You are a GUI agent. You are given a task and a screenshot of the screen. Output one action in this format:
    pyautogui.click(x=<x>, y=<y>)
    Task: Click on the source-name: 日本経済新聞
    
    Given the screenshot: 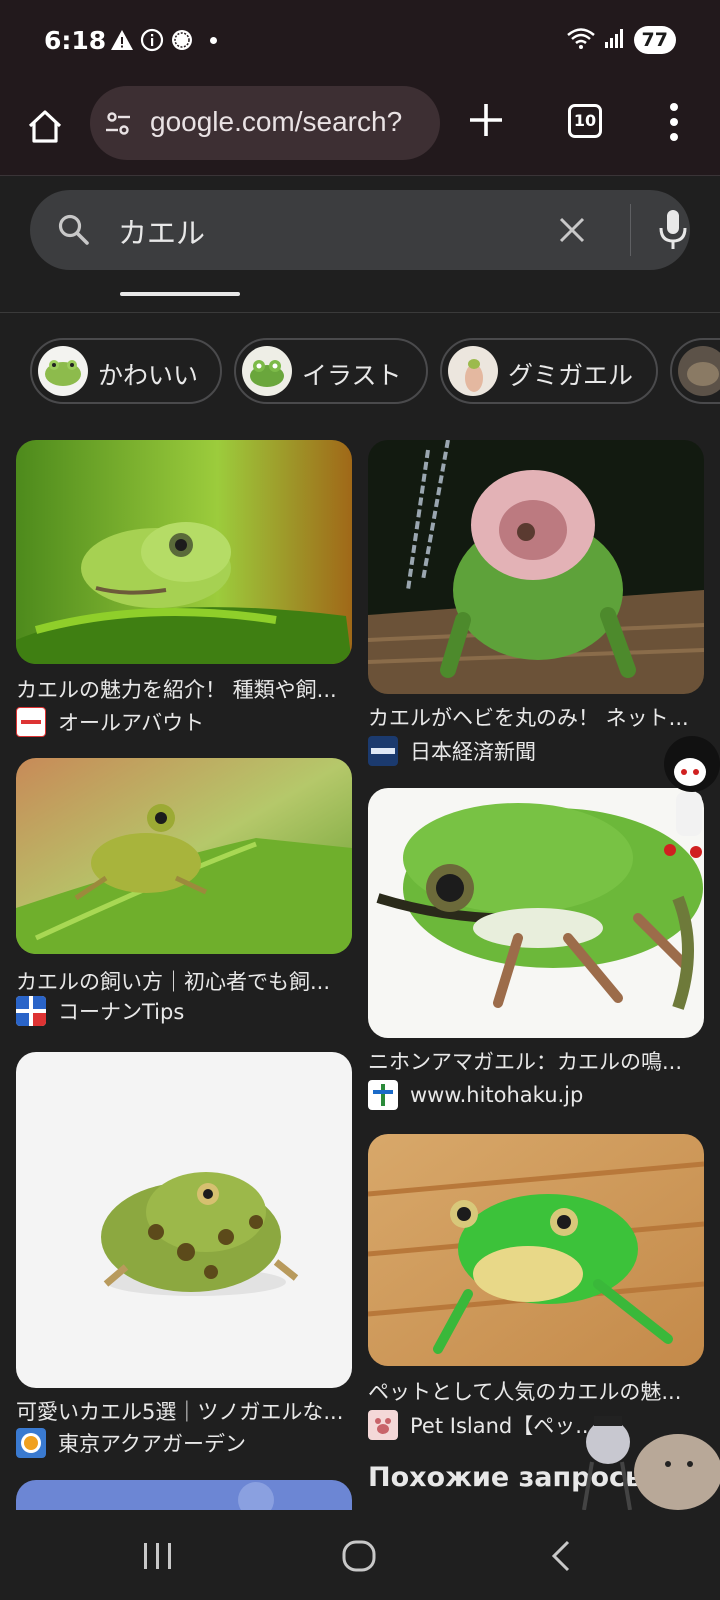 What is the action you would take?
    pyautogui.click(x=473, y=752)
    